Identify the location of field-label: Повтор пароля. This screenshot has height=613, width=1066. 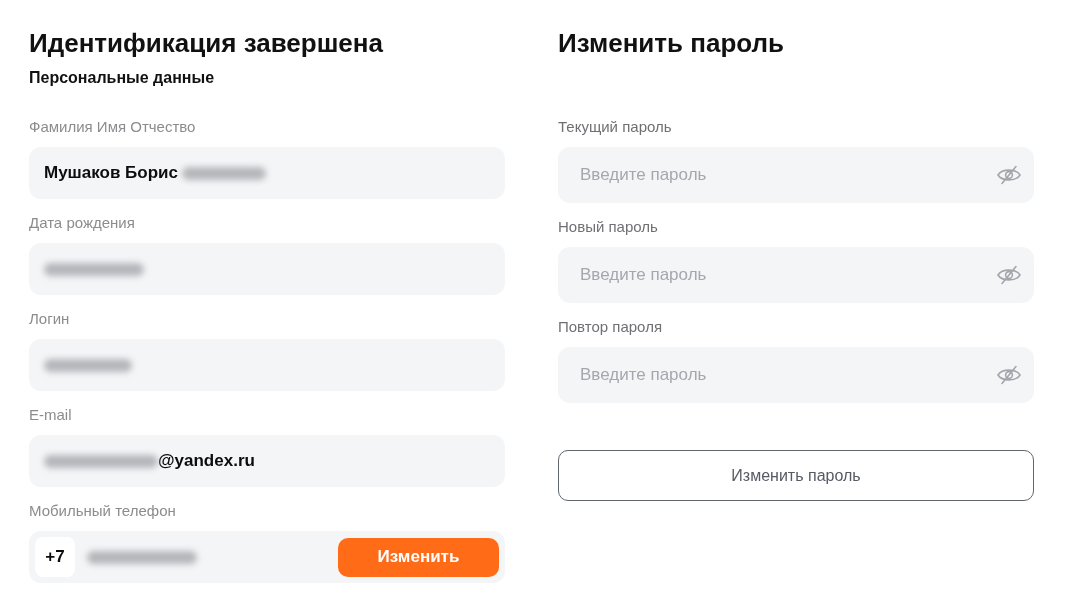
(610, 327).